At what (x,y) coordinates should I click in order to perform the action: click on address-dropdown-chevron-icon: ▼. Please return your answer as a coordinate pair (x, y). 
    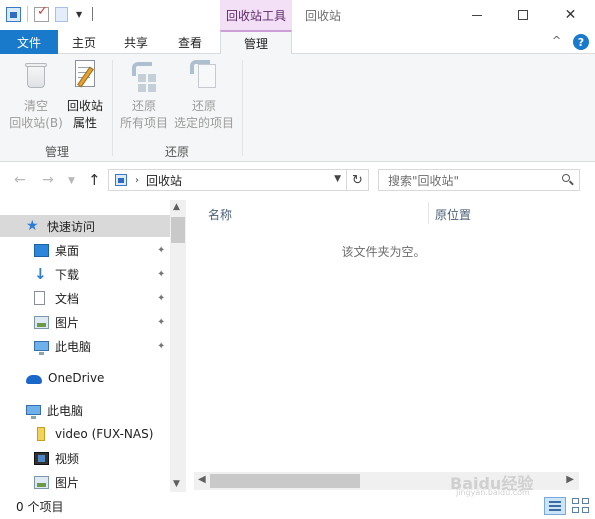
    Looking at the image, I should click on (337, 179).